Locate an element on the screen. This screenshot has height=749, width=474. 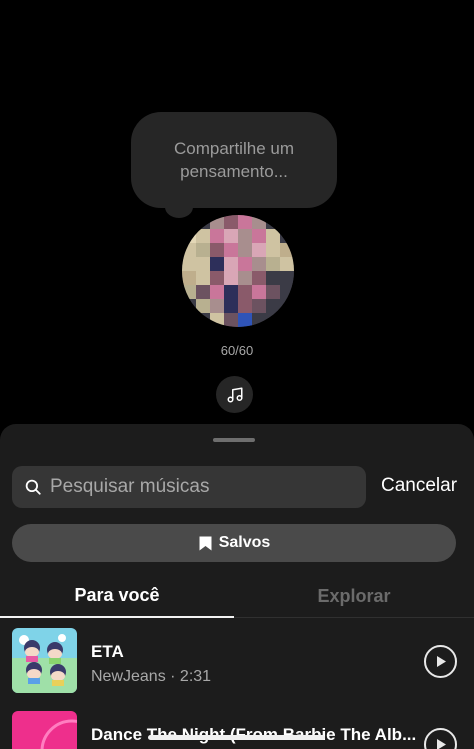
home-indicator is located at coordinates (236, 737).